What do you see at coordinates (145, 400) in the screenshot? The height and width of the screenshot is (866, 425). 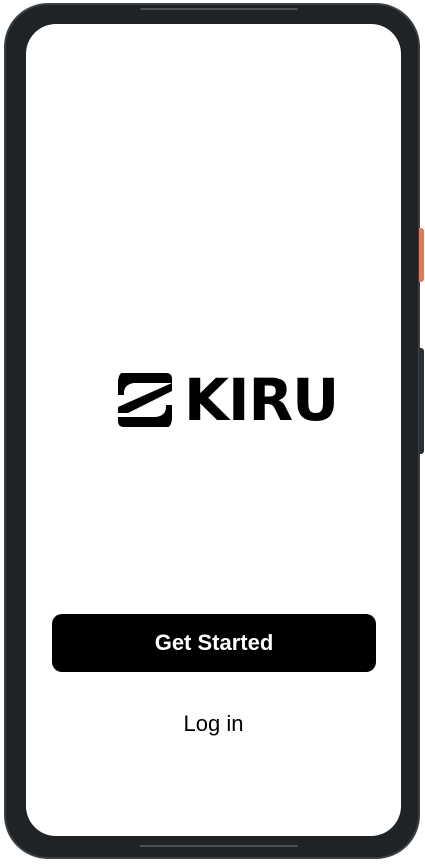 I see `kiru-logo-icon` at bounding box center [145, 400].